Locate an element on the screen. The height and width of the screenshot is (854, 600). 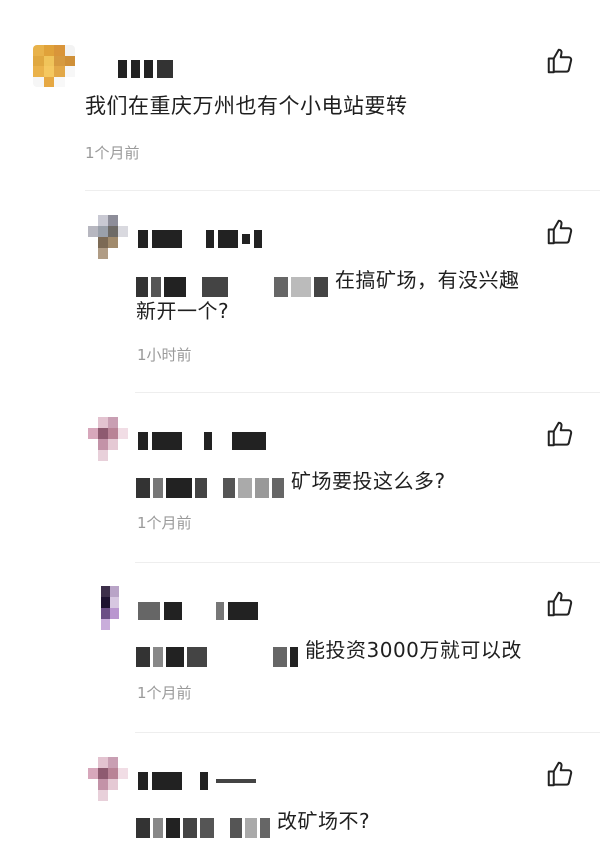
reply-text-content: 改矿场不? is located at coordinates (324, 821).